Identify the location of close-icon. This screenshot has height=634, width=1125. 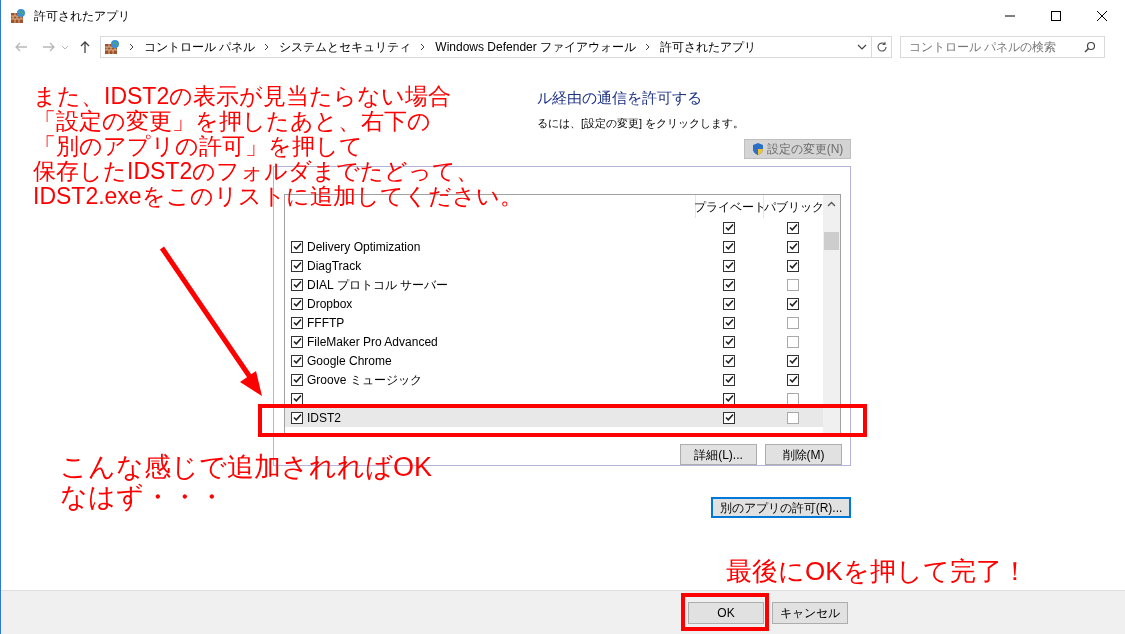
(1102, 16).